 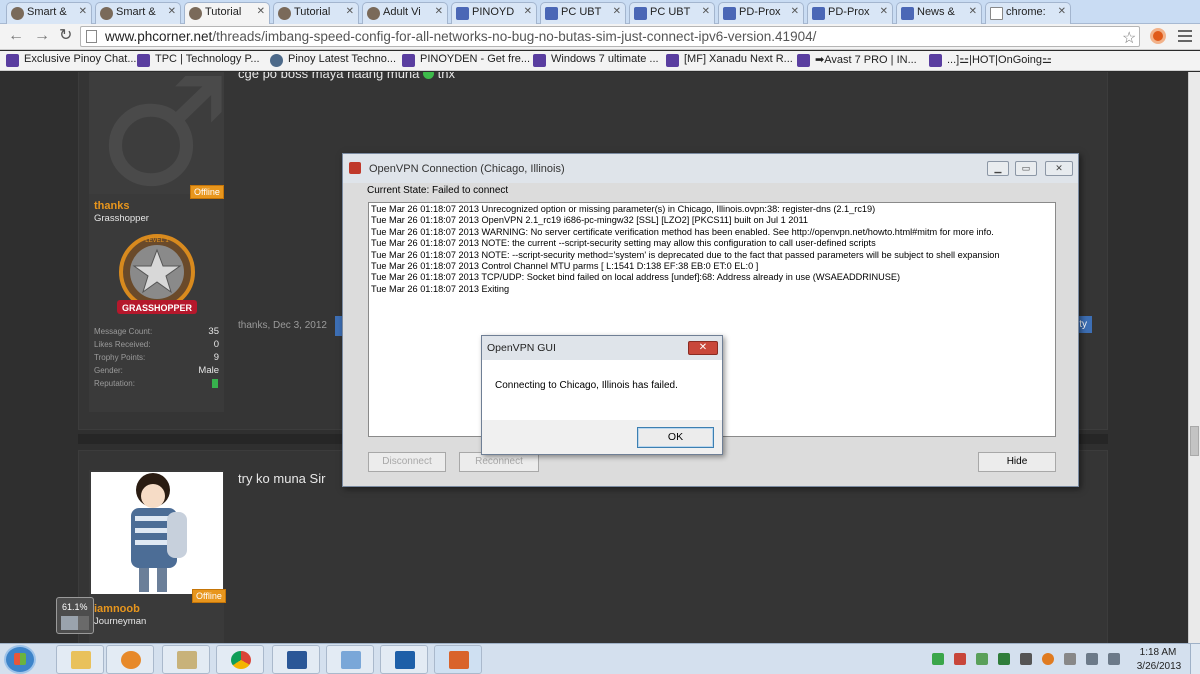 I want to click on stat-label: Likes Received:, so click(x=122, y=344).